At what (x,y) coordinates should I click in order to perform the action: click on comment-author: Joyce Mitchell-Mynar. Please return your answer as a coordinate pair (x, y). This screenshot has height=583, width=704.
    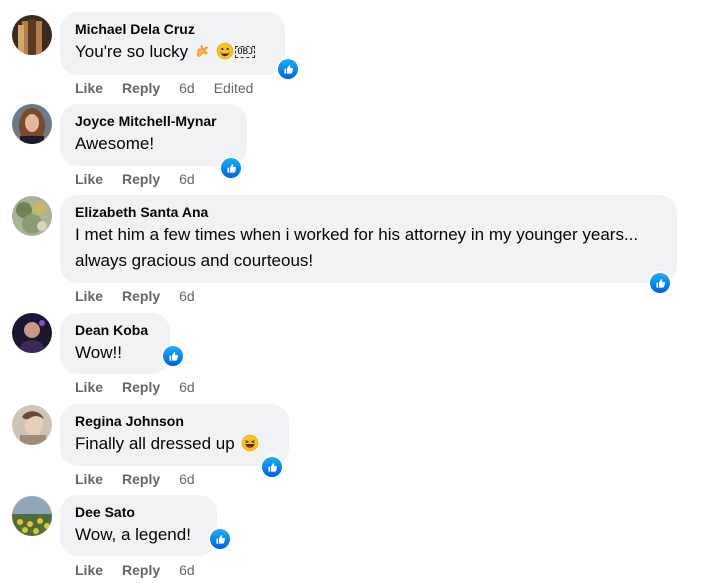
    Looking at the image, I should click on (155, 121).